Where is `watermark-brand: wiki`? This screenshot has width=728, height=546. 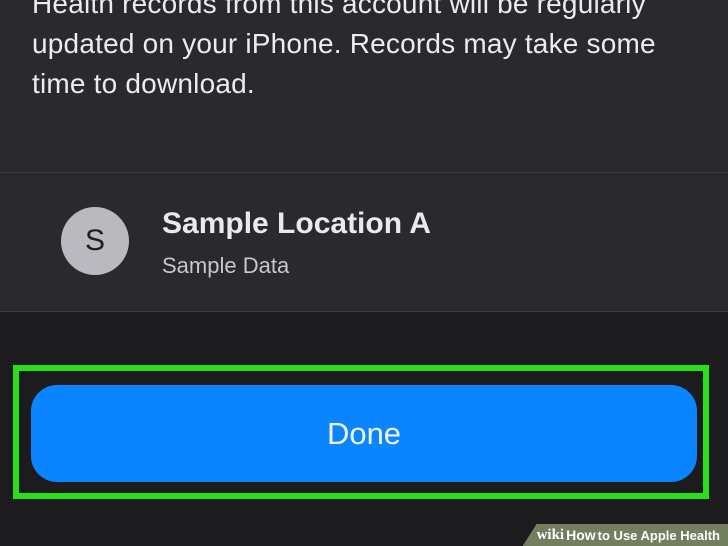
watermark-brand: wiki is located at coordinates (550, 534).